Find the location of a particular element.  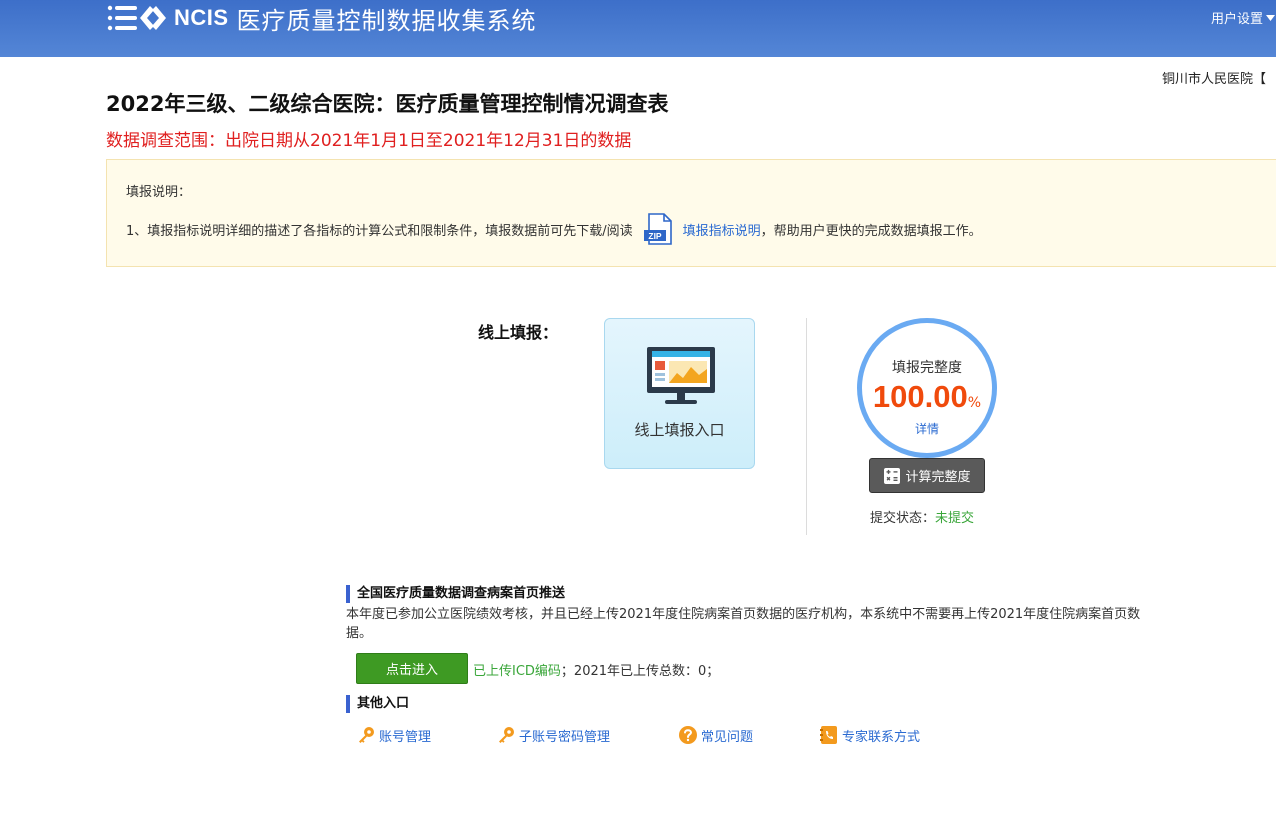

account-management-label: 账号管理 is located at coordinates (405, 737).